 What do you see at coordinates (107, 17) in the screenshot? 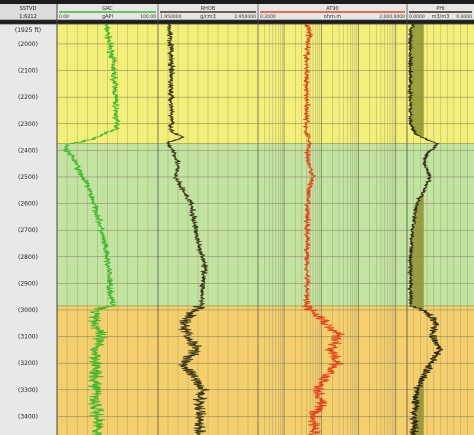
I see `track-unit: gAPI` at bounding box center [107, 17].